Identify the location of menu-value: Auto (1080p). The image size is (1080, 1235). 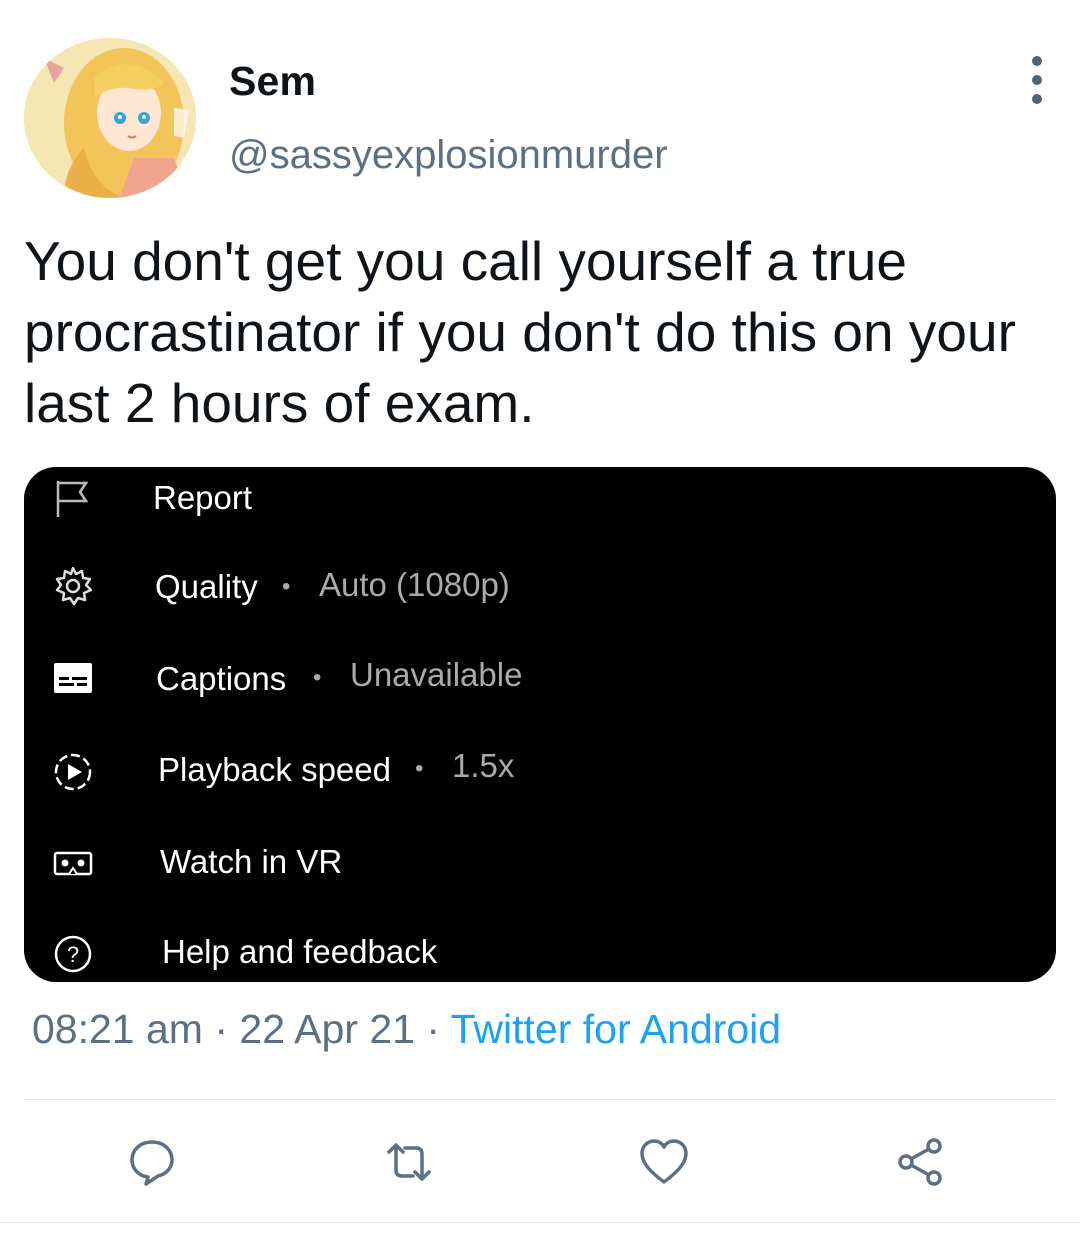
(414, 584).